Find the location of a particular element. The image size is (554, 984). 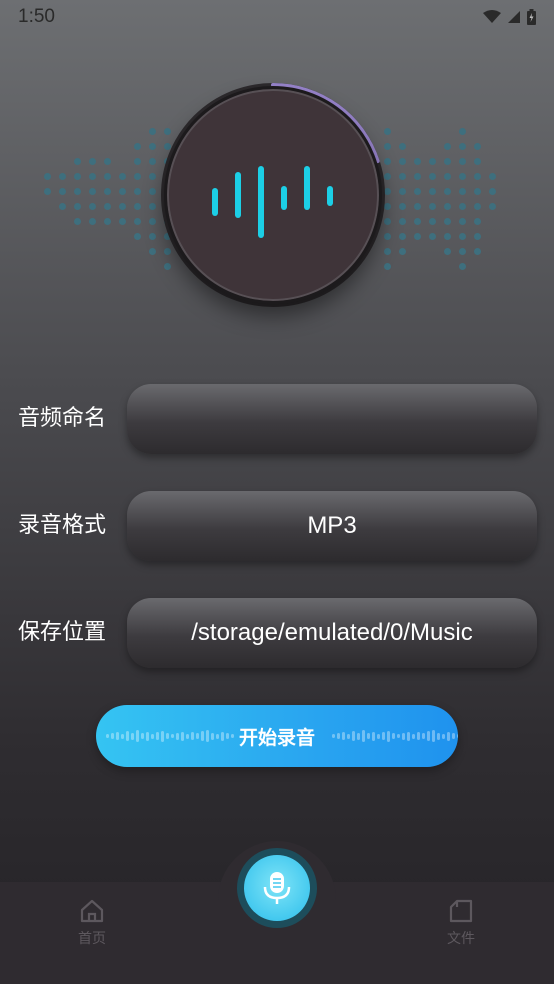

name-input is located at coordinates (332, 419).